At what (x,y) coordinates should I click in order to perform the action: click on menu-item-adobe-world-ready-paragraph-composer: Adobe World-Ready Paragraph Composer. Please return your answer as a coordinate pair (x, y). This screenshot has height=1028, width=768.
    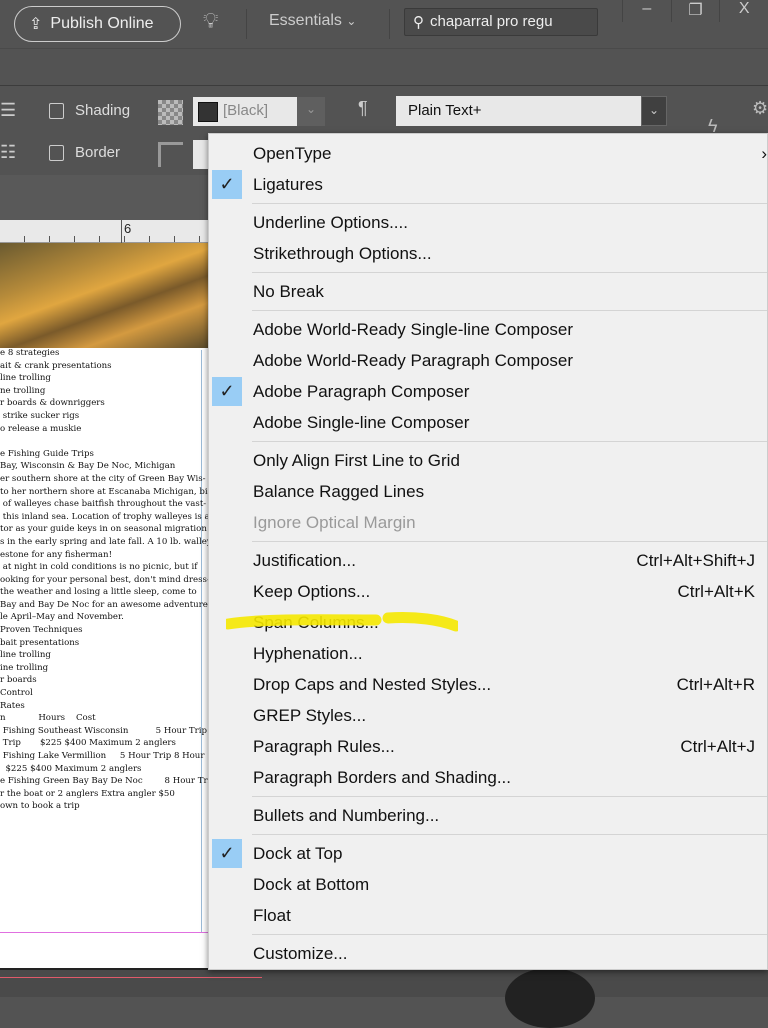
    Looking at the image, I should click on (488, 360).